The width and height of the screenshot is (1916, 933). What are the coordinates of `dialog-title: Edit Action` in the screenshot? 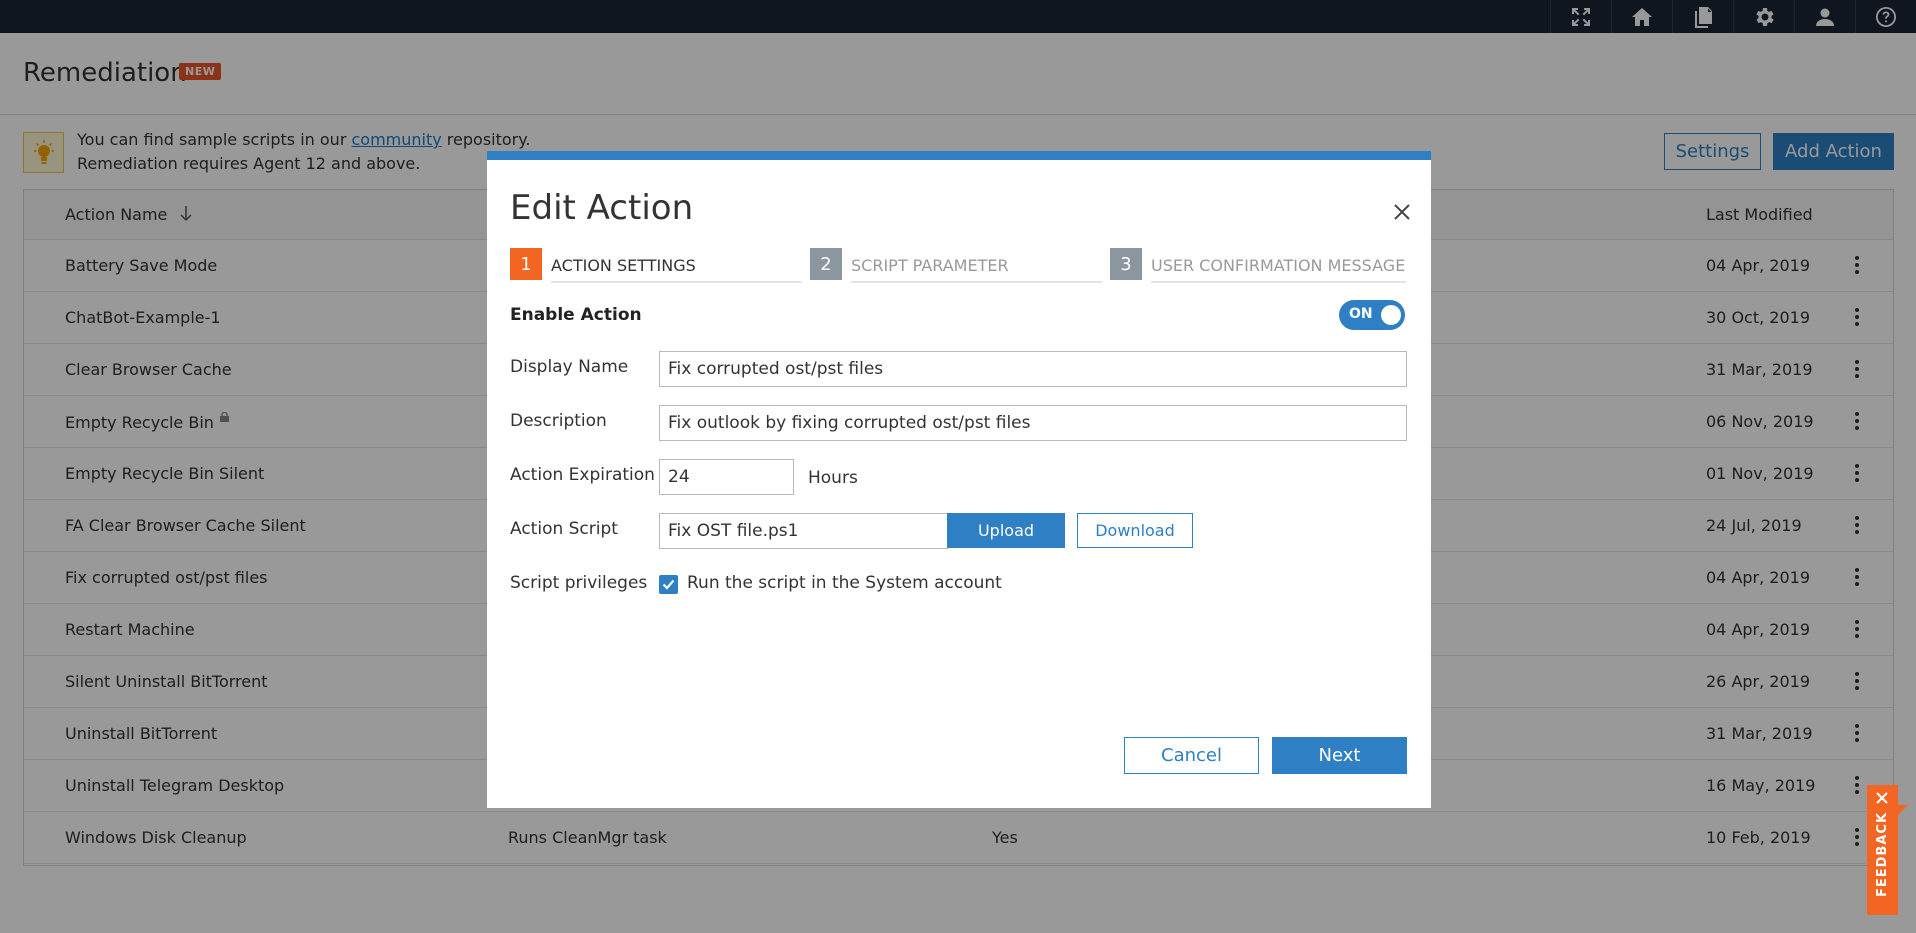 It's located at (602, 208).